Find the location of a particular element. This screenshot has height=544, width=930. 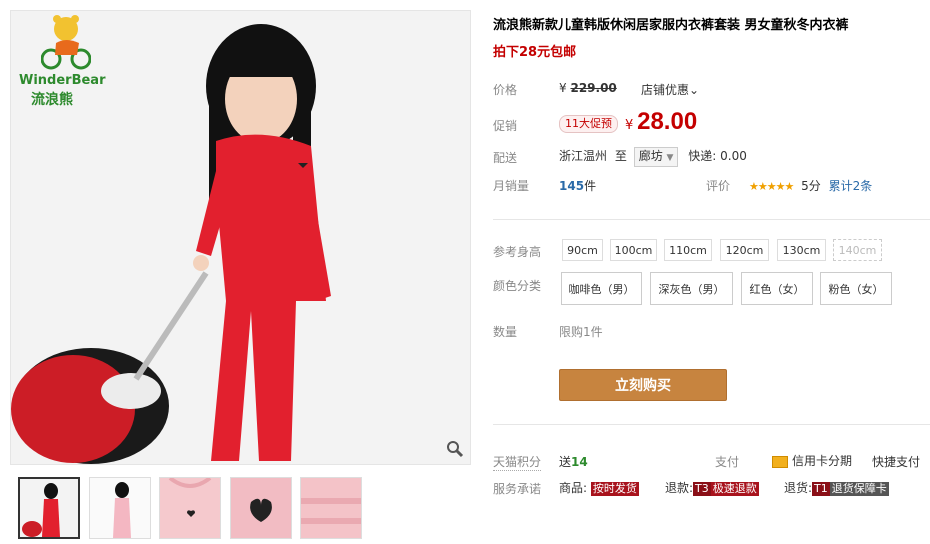

size-option-100: 100cm is located at coordinates (633, 250).